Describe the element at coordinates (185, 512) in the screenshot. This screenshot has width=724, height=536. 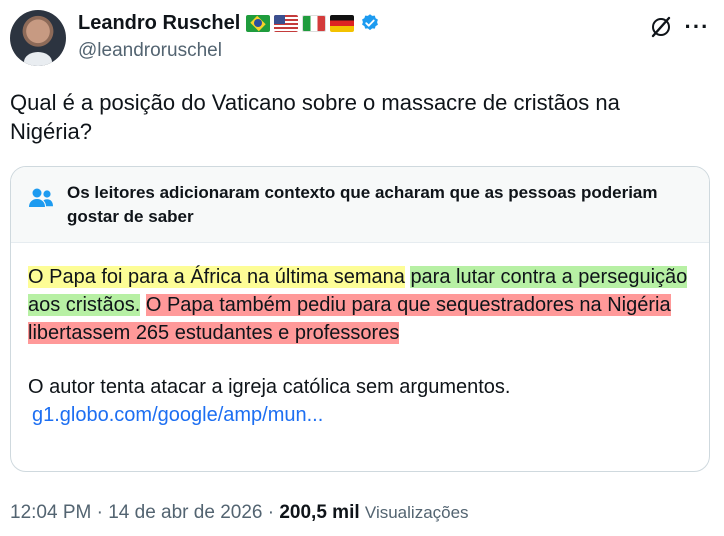
I see `tweet-date: 14 de abr de 2026` at that location.